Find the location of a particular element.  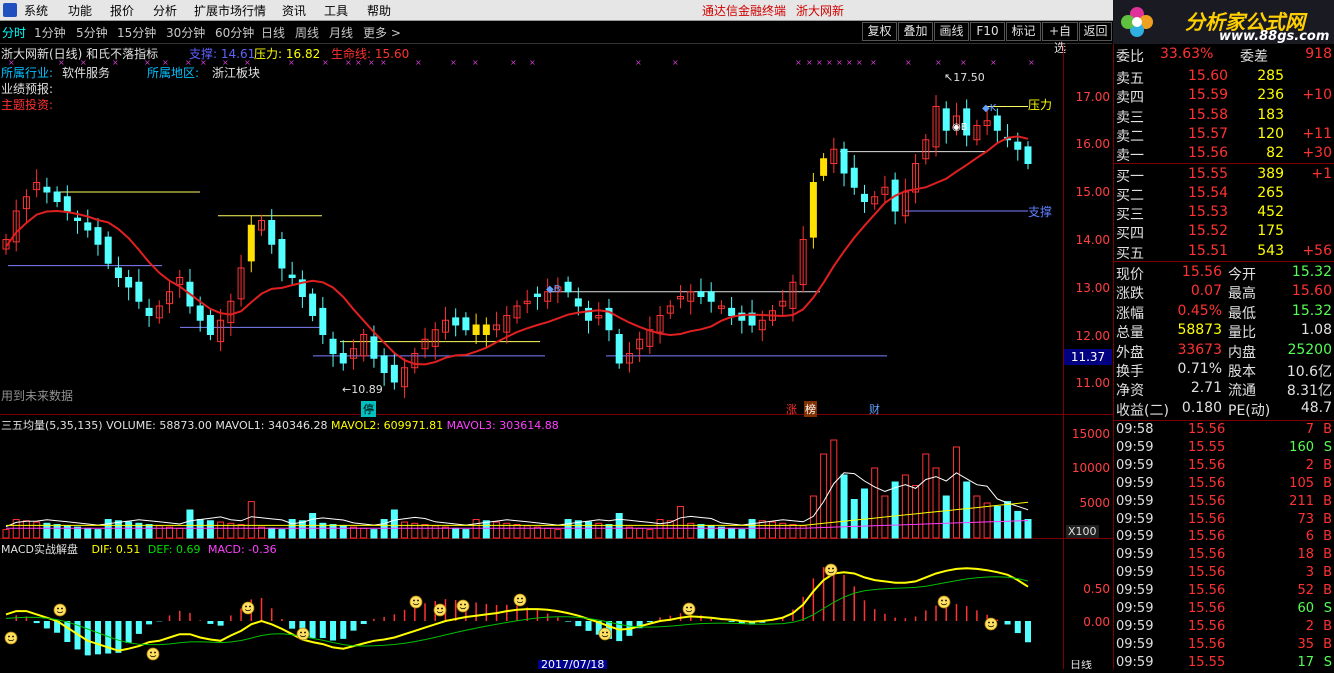

ask-change: +10 is located at coordinates (1317, 95).